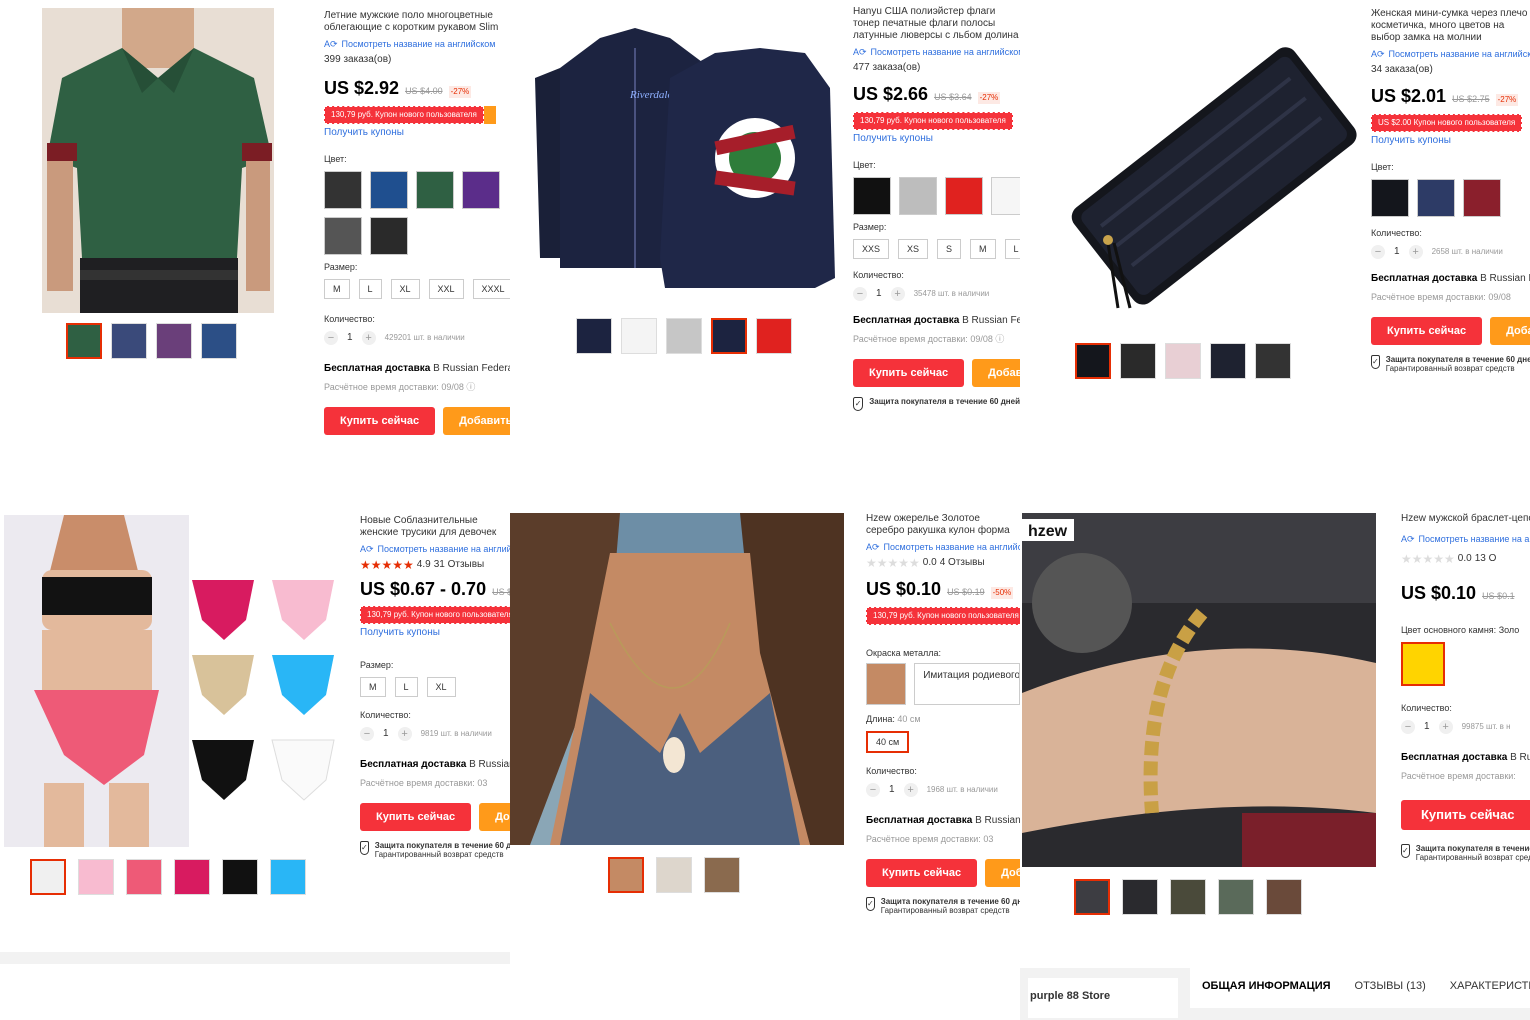  What do you see at coordinates (446, 289) in the screenshot?
I see `size-option: XXL` at bounding box center [446, 289].